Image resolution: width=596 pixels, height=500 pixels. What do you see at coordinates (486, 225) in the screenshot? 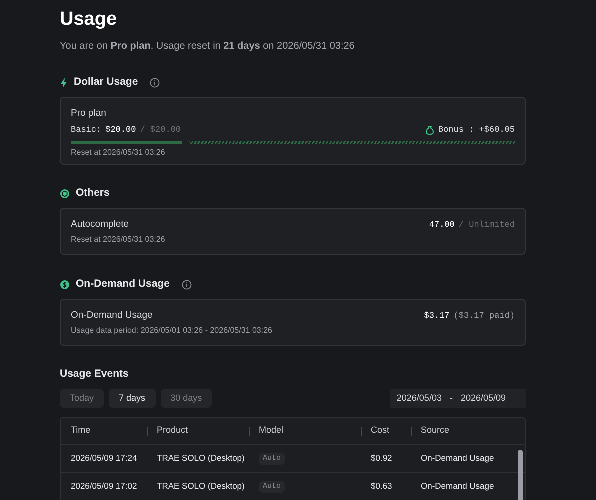
I see `usage-limit: / Unlimited` at bounding box center [486, 225].